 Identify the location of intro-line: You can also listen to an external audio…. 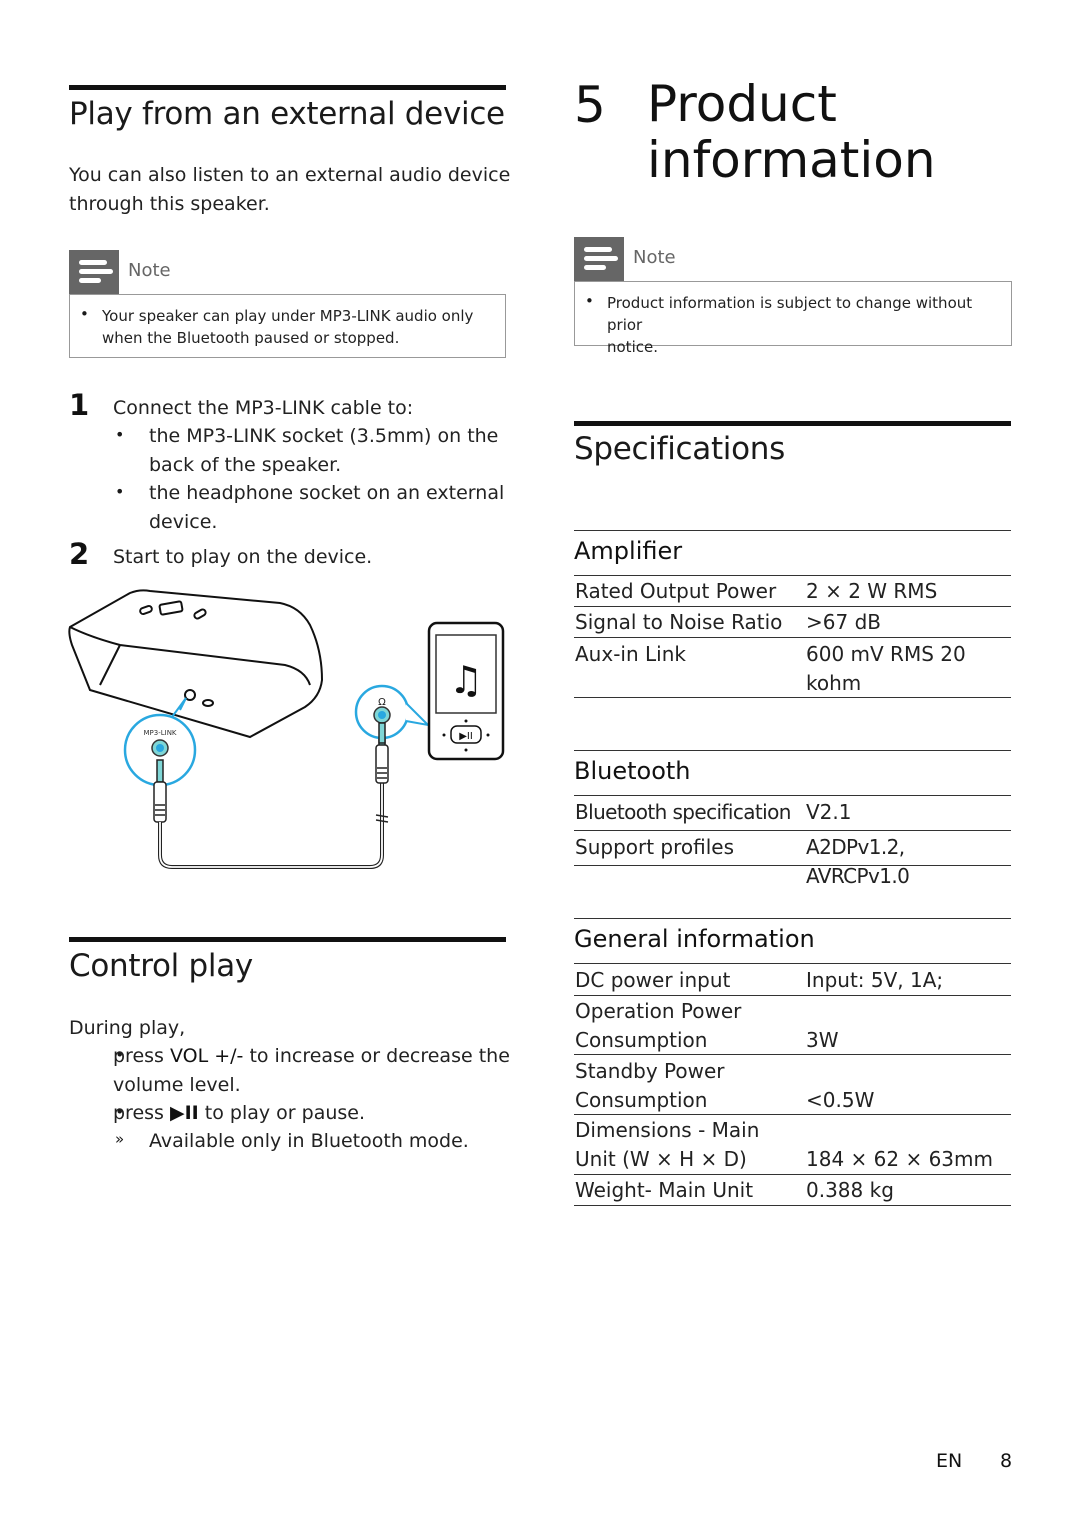
(290, 175).